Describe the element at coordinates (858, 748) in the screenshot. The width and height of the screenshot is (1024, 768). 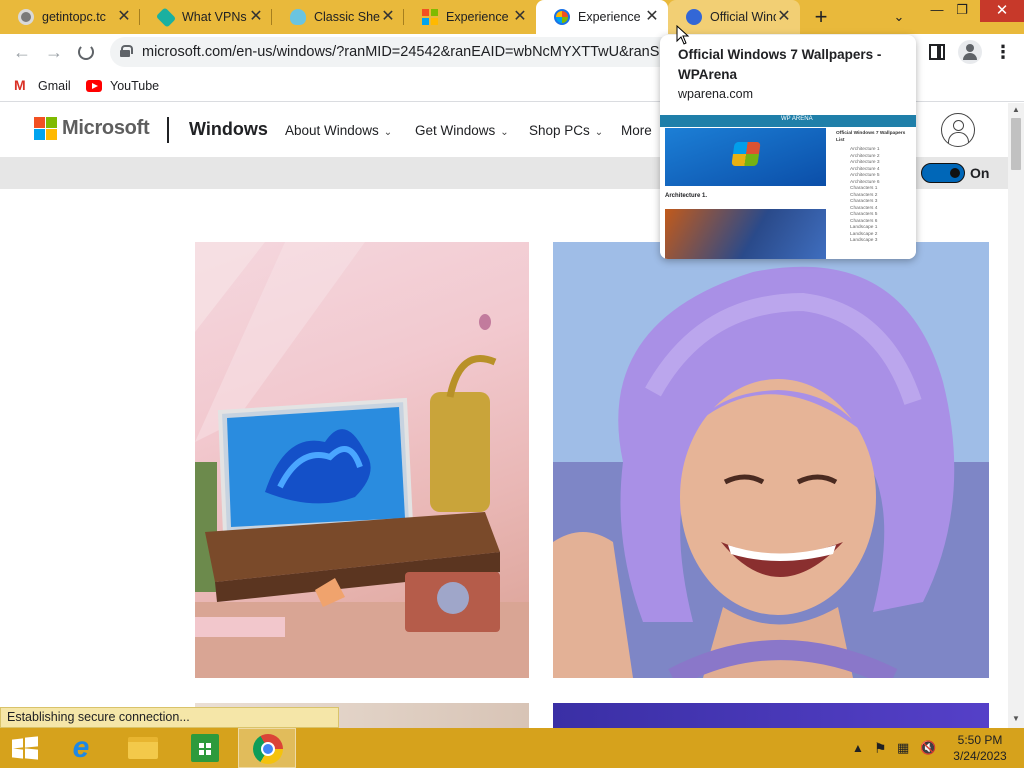
I see `tray-overflow-icon: ▲` at that location.